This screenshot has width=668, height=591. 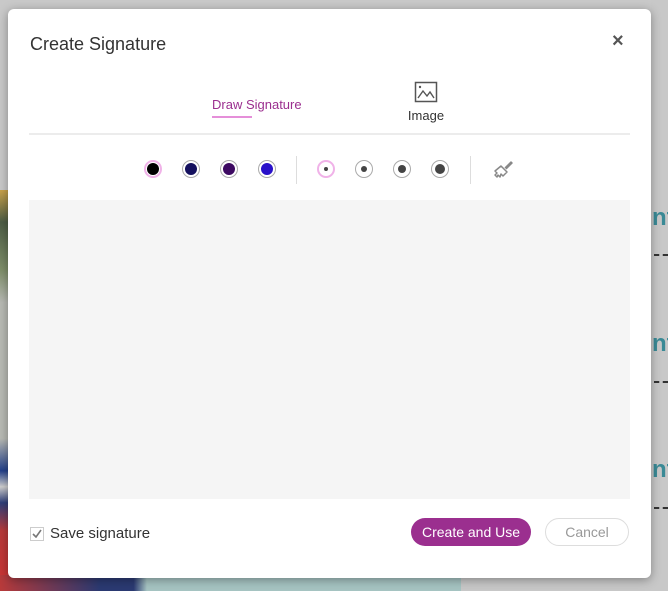 What do you see at coordinates (426, 92) in the screenshot?
I see `image-icon` at bounding box center [426, 92].